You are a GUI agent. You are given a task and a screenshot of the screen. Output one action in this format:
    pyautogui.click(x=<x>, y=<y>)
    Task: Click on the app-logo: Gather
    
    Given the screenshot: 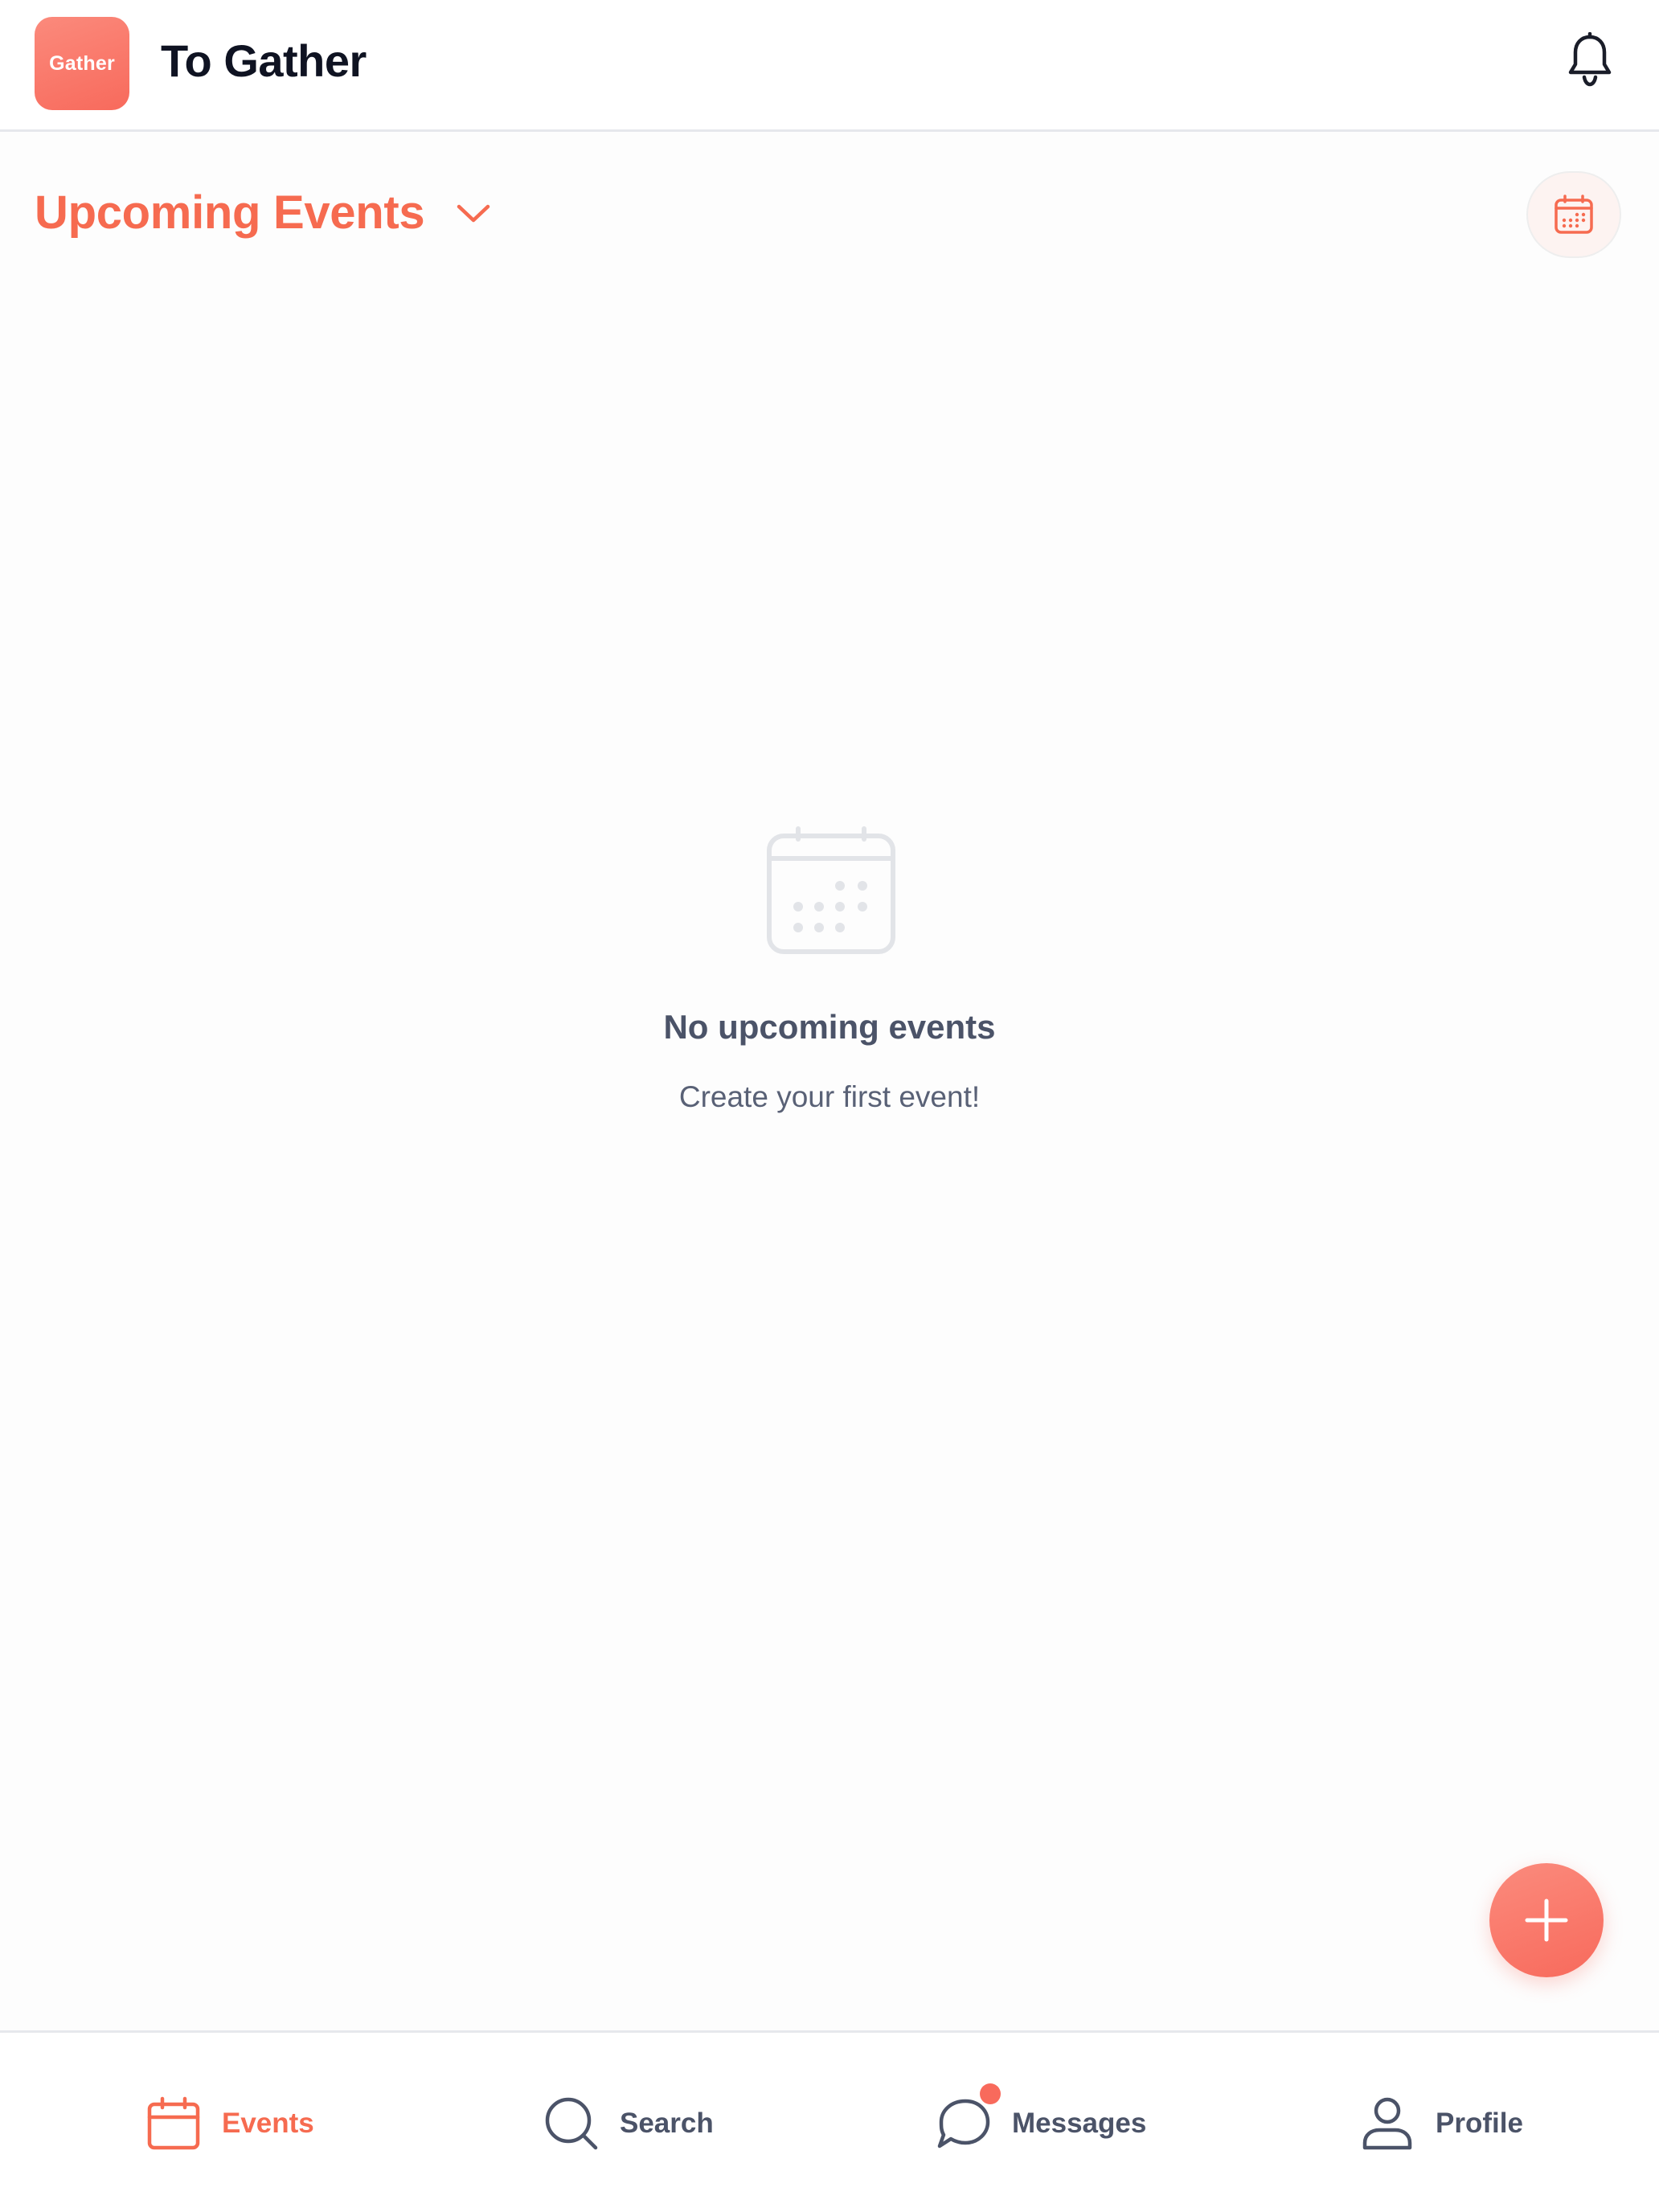 What is the action you would take?
    pyautogui.click(x=82, y=63)
    